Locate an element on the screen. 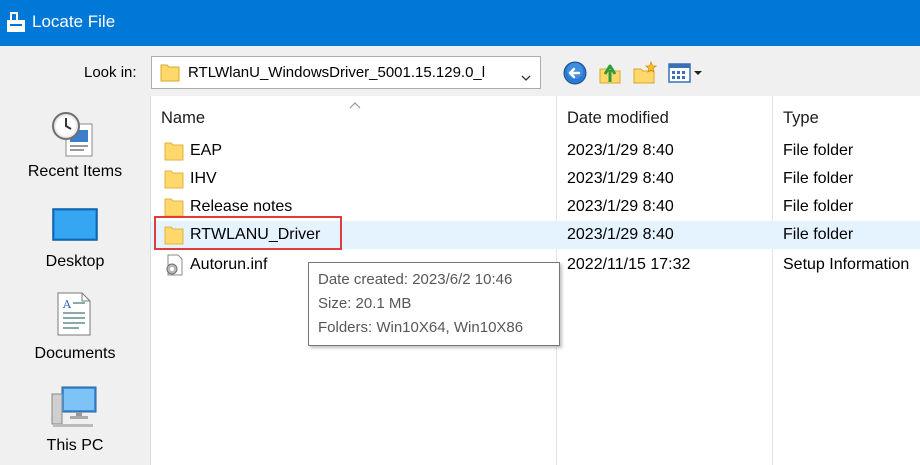  file-name: Release notes is located at coordinates (241, 206).